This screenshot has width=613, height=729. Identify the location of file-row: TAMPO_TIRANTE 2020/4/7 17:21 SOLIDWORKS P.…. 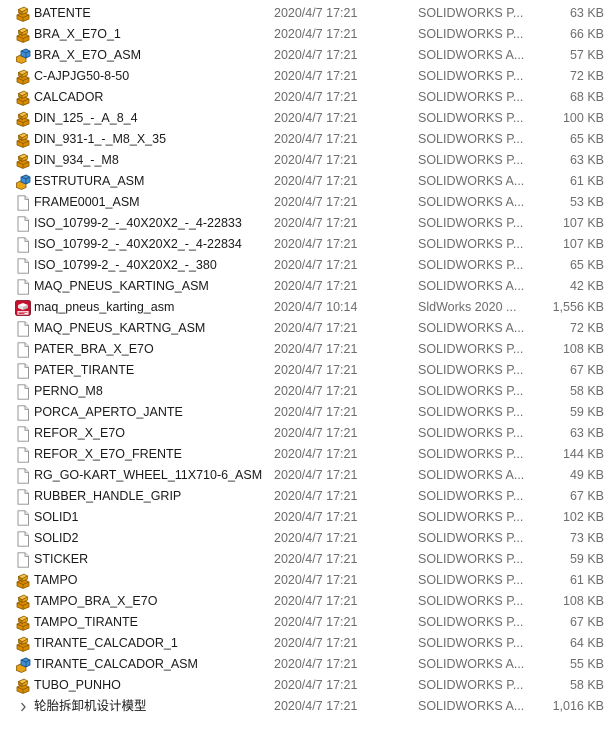
(306, 622).